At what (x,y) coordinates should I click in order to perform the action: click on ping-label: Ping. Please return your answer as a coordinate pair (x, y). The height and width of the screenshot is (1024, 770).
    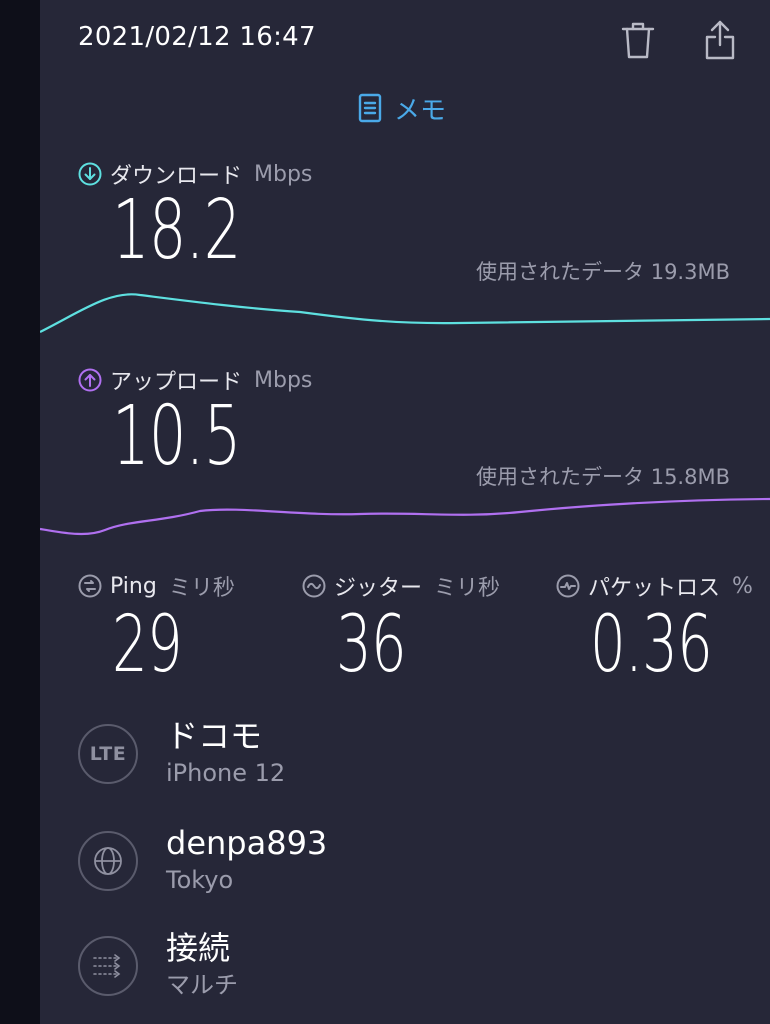
    Looking at the image, I should click on (133, 586).